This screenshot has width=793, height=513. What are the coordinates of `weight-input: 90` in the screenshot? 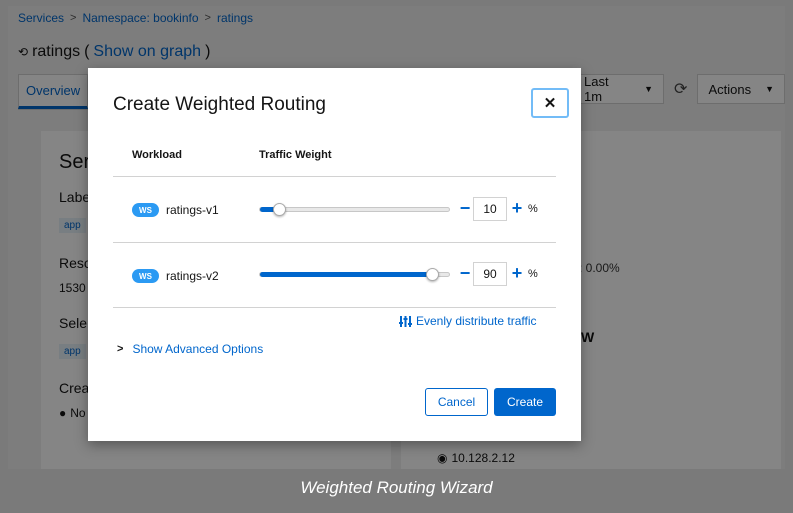 It's located at (490, 274).